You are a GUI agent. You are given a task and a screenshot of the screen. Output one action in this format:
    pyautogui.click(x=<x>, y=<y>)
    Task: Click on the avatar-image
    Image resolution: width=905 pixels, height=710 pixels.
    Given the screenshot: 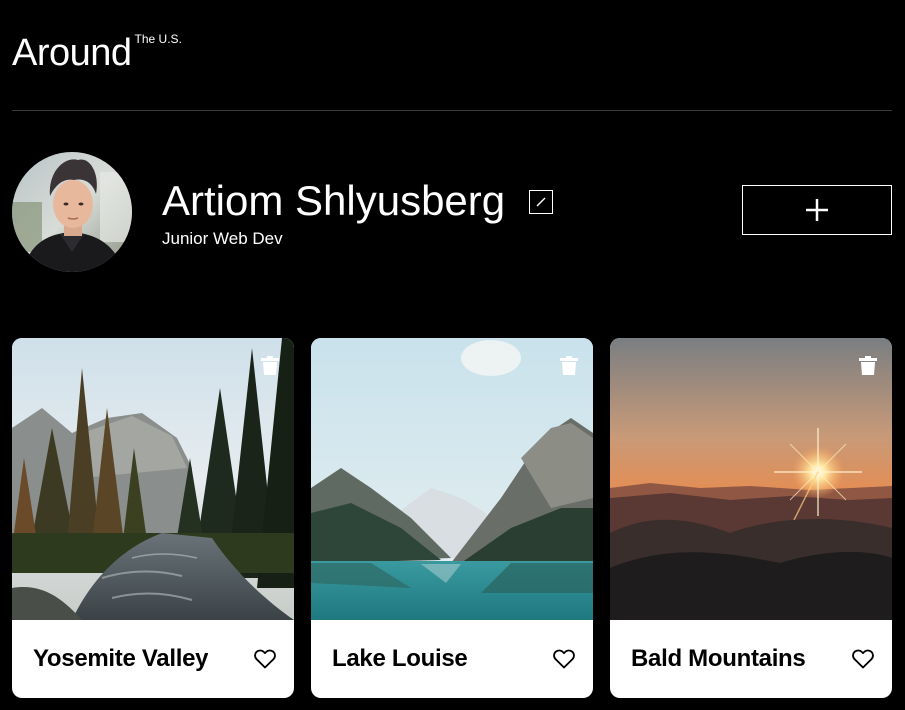 What is the action you would take?
    pyautogui.click(x=72, y=212)
    